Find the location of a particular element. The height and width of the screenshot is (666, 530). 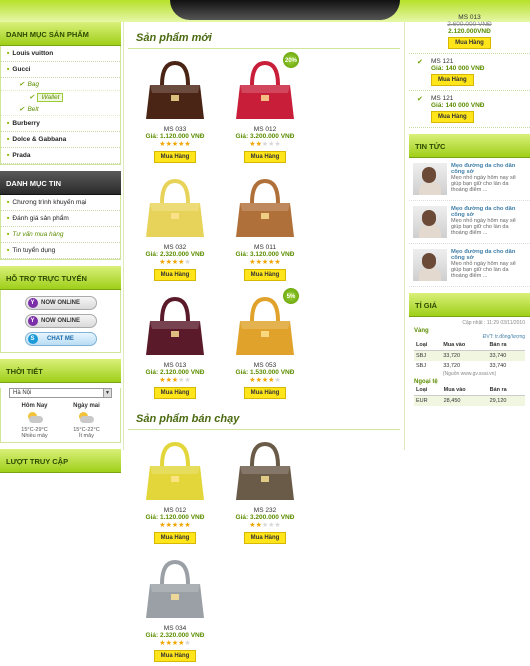

gold-type: SBJ is located at coordinates (421, 366).